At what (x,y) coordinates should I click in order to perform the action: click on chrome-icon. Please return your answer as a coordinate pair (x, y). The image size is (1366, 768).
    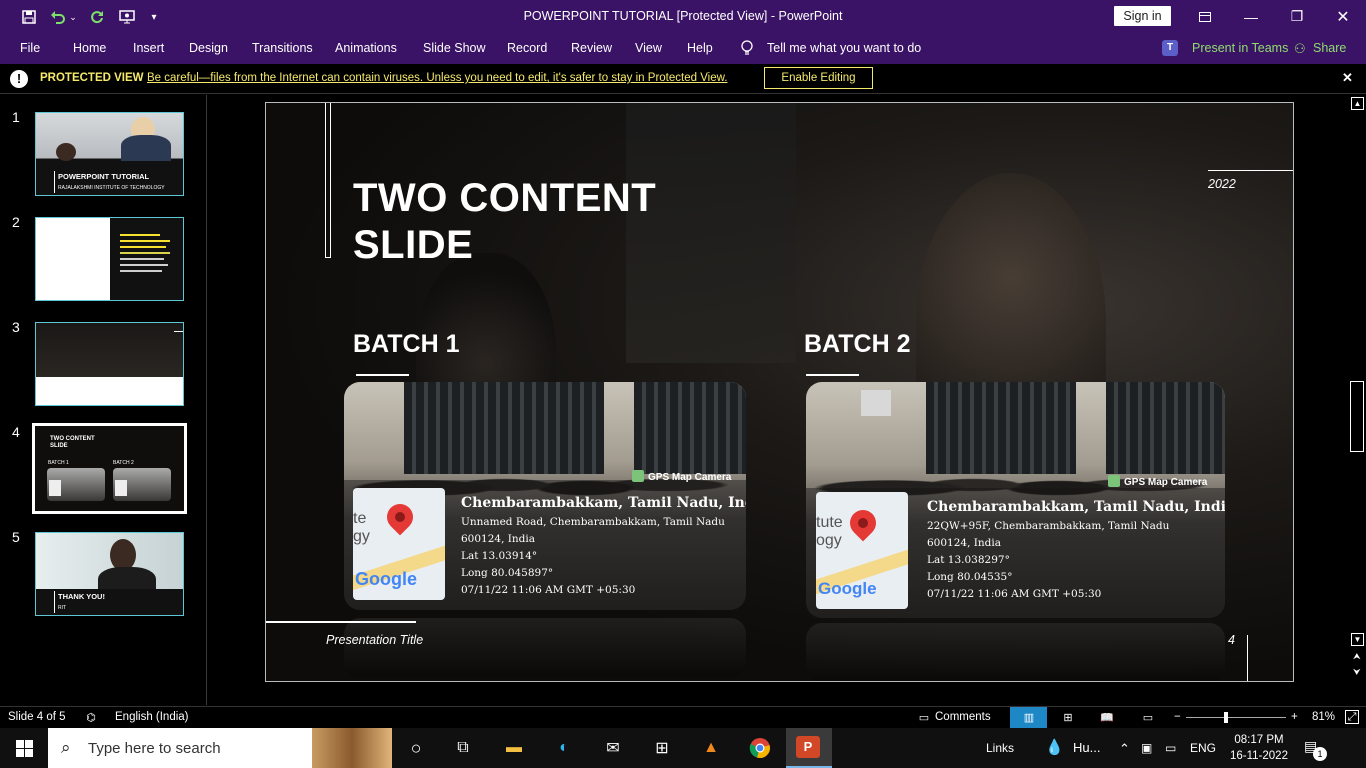
    Looking at the image, I should click on (760, 748).